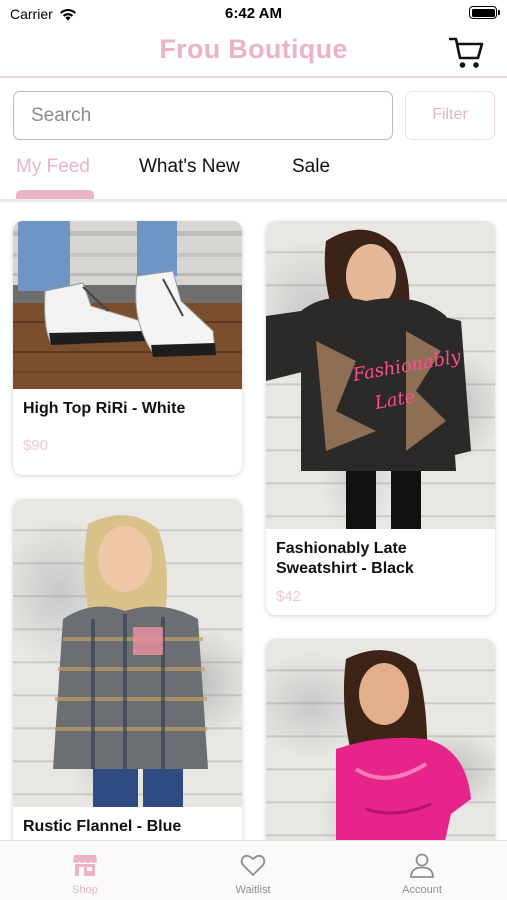 The height and width of the screenshot is (900, 507). I want to click on product-price: $90, so click(36, 445).